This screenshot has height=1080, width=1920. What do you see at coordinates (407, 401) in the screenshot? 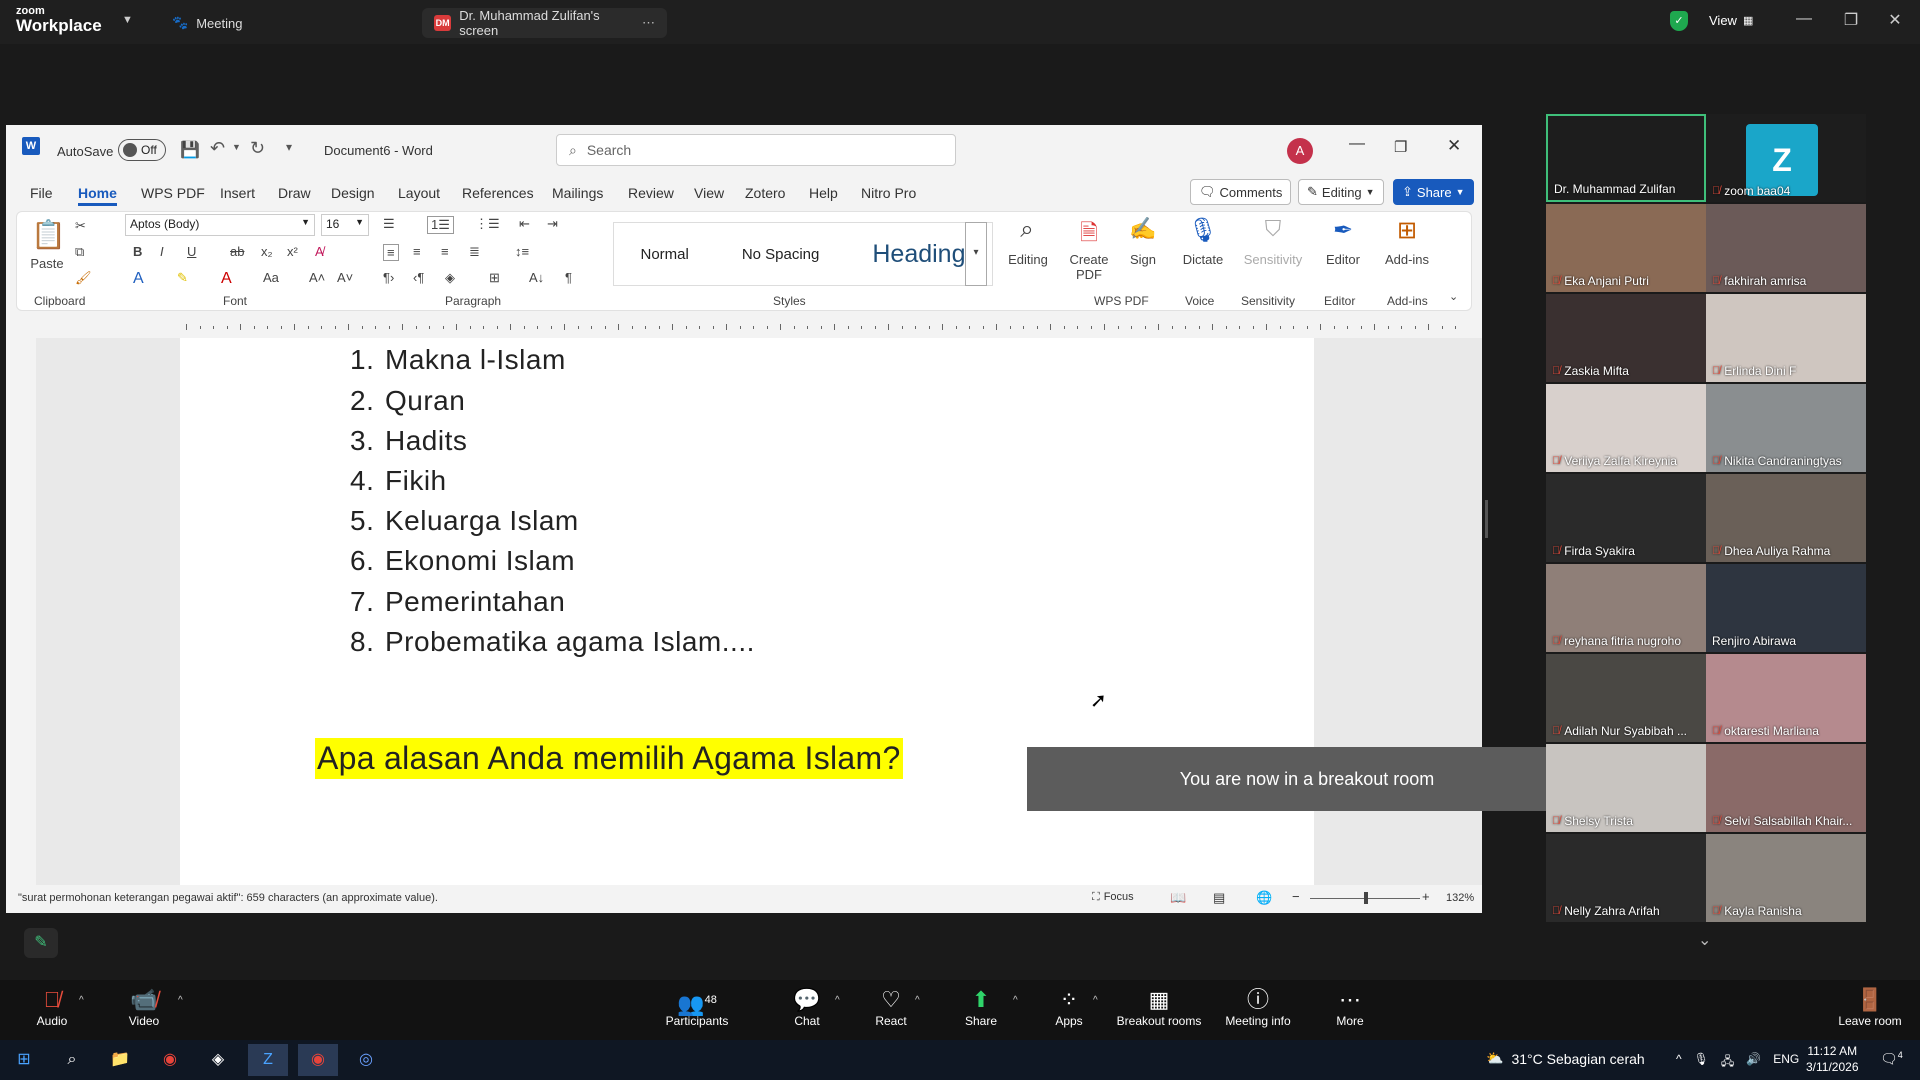
I see `list-item: 2. Quran` at bounding box center [407, 401].